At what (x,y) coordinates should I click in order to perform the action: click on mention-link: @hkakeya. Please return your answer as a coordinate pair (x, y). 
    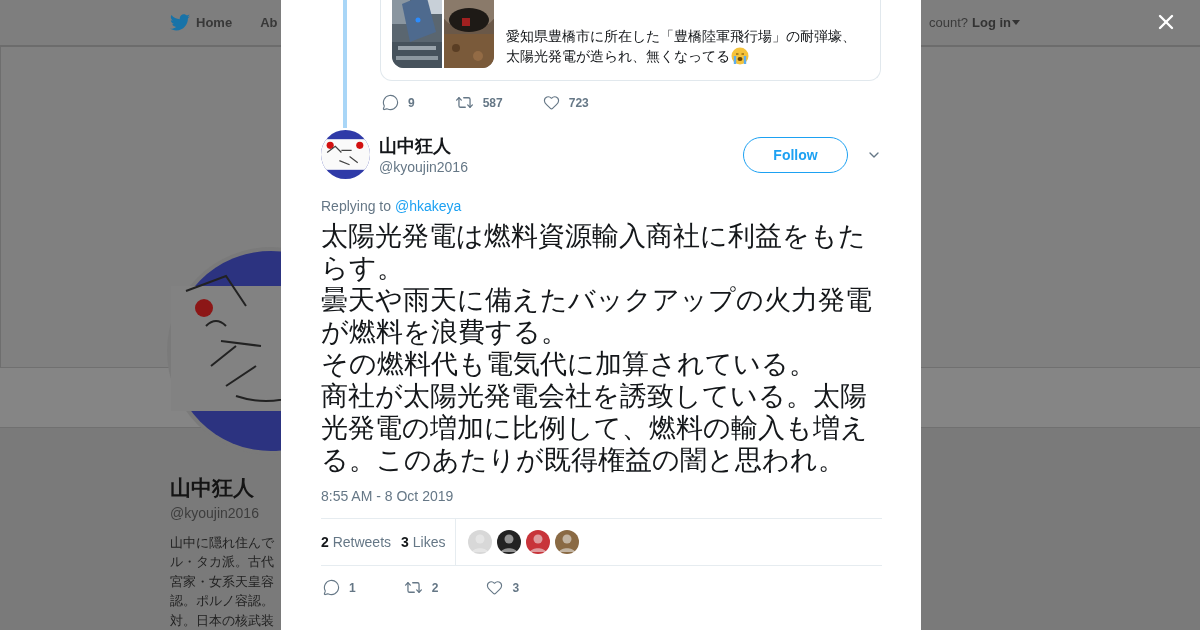
    Looking at the image, I should click on (428, 206).